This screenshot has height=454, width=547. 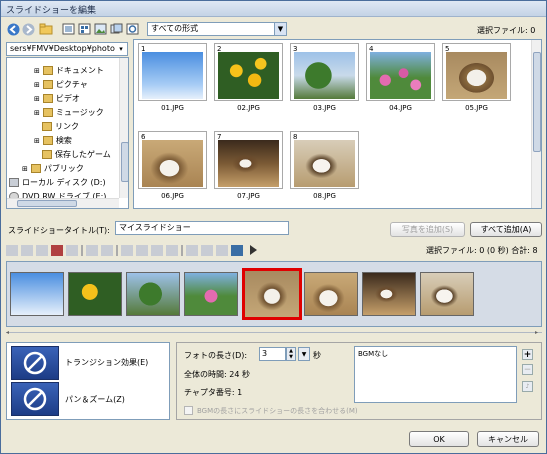 What do you see at coordinates (217, 374) in the screenshot?
I see `total-time: 全体の時間: 24 秒` at bounding box center [217, 374].